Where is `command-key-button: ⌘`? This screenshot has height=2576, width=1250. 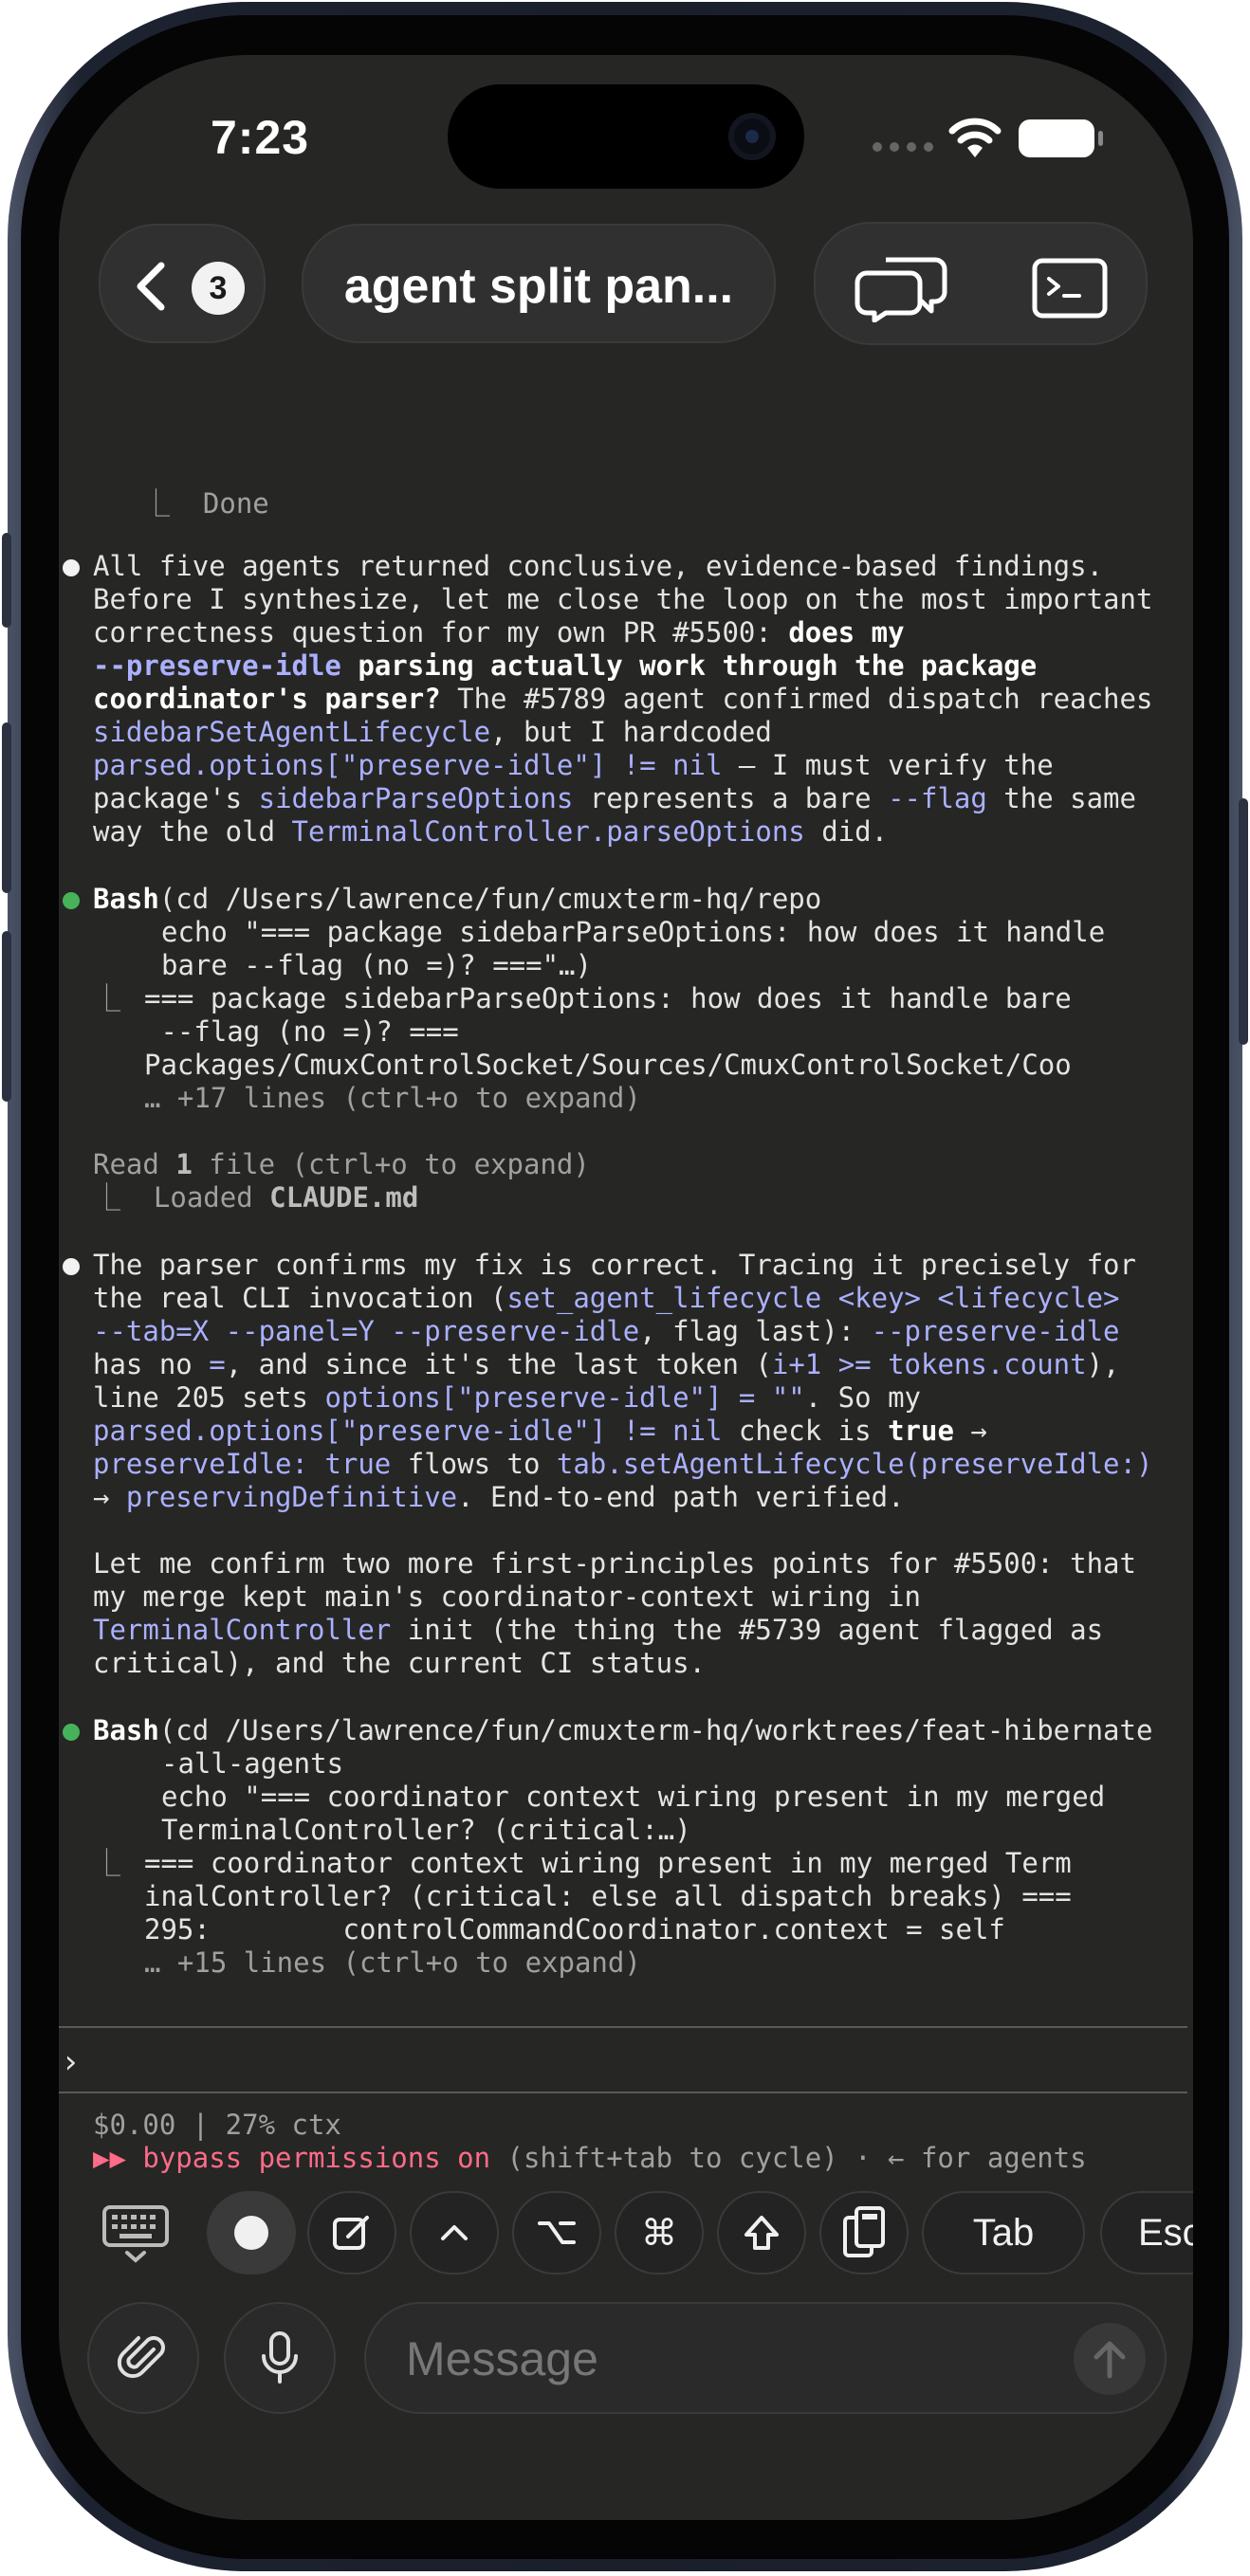
command-key-button: ⌘ is located at coordinates (659, 2233).